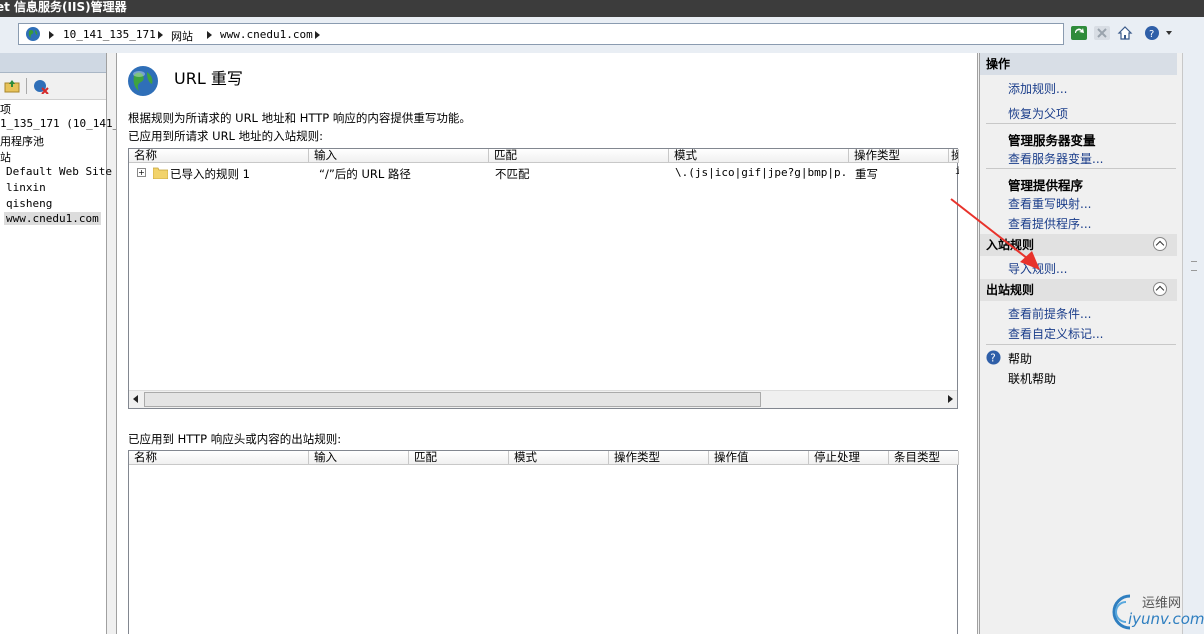 Image resolution: width=1204 pixels, height=634 pixels. I want to click on window-titlebar: et 信息服务(IIS)管理器, so click(602, 8).